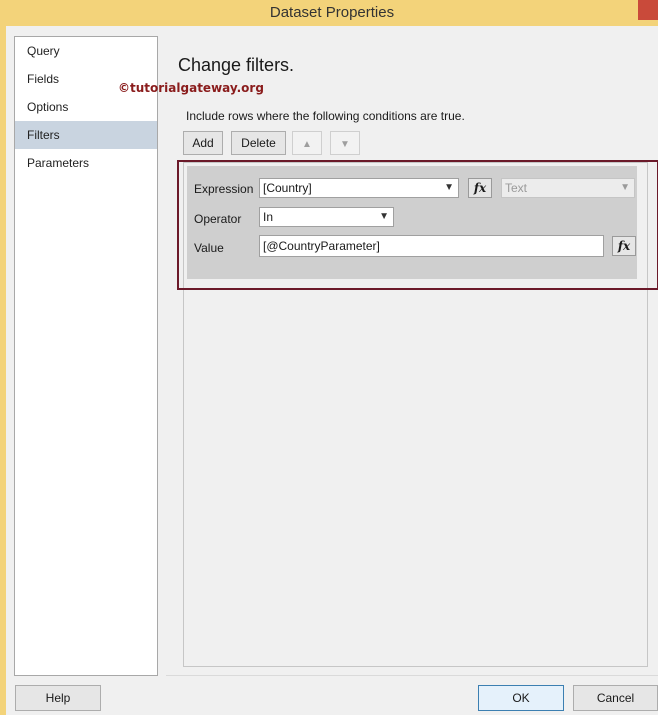 This screenshot has height=715, width=658. I want to click on cancel-button: Cancel, so click(615, 698).